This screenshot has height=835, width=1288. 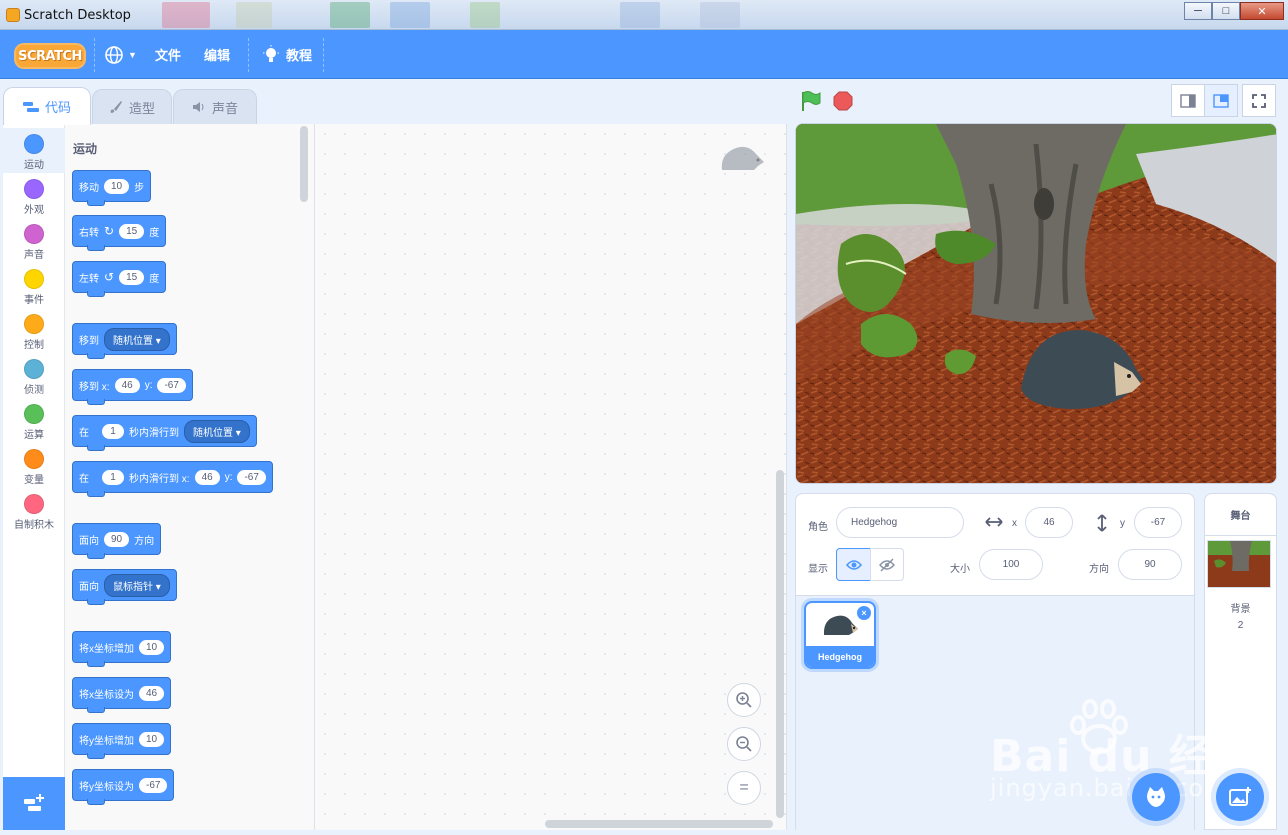 I want to click on block-turn-left: 左转 ↺ 15 度, so click(x=119, y=279).